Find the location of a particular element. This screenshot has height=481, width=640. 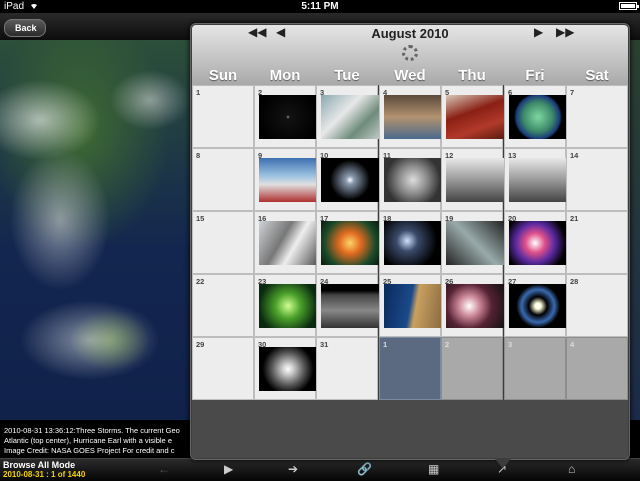

calendar-day-cell: 7 is located at coordinates (597, 116).